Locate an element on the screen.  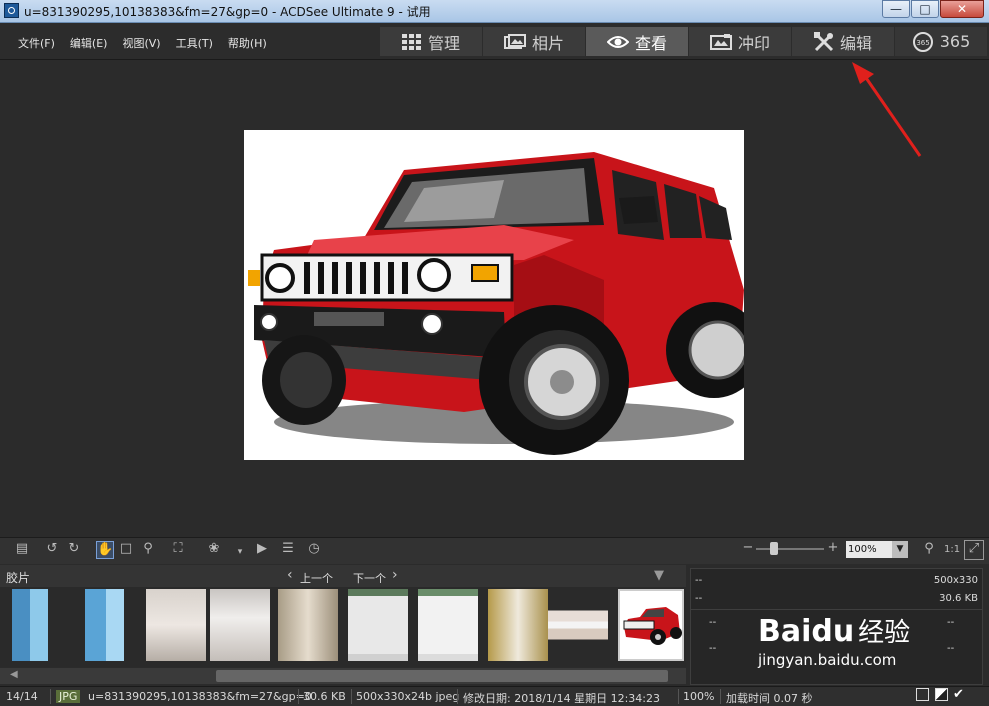
info-line2-label: -- is located at coordinates (699, 598).